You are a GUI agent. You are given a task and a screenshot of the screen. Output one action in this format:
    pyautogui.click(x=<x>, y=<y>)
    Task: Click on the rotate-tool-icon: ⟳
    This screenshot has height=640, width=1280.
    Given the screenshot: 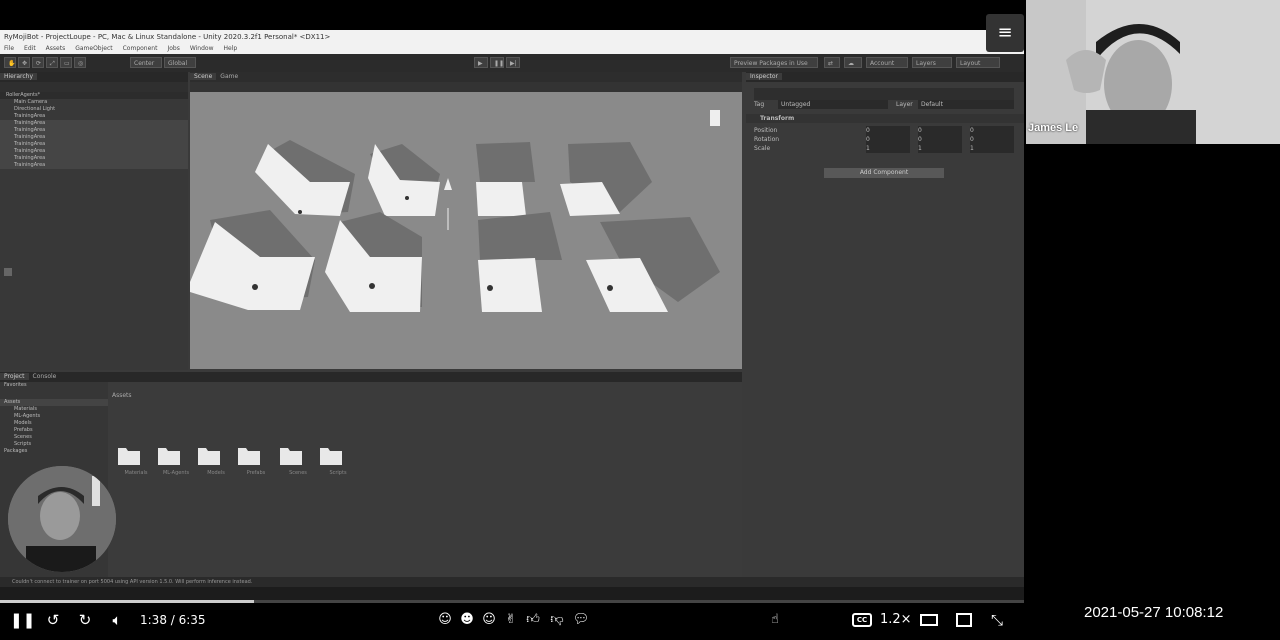 What is the action you would take?
    pyautogui.click(x=38, y=62)
    